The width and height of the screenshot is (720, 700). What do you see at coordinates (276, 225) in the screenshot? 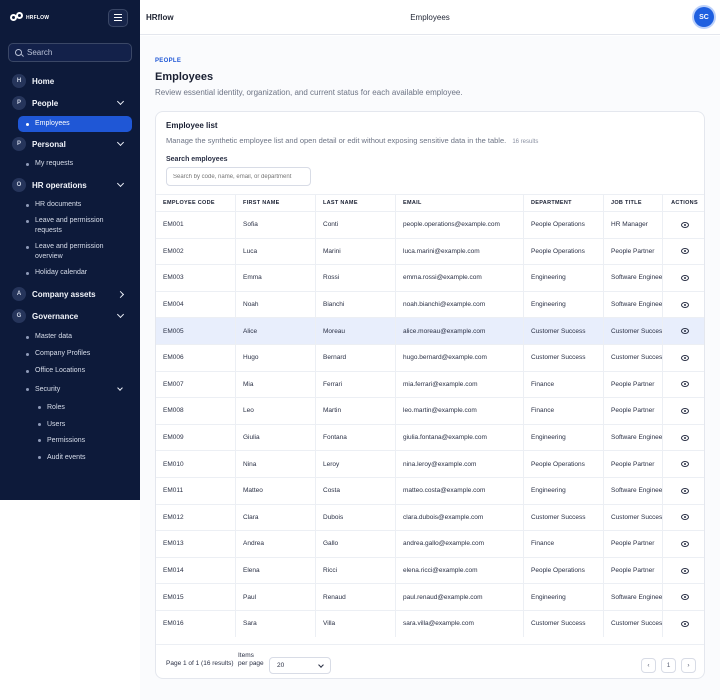
I see `table-cell: Sofia` at bounding box center [276, 225].